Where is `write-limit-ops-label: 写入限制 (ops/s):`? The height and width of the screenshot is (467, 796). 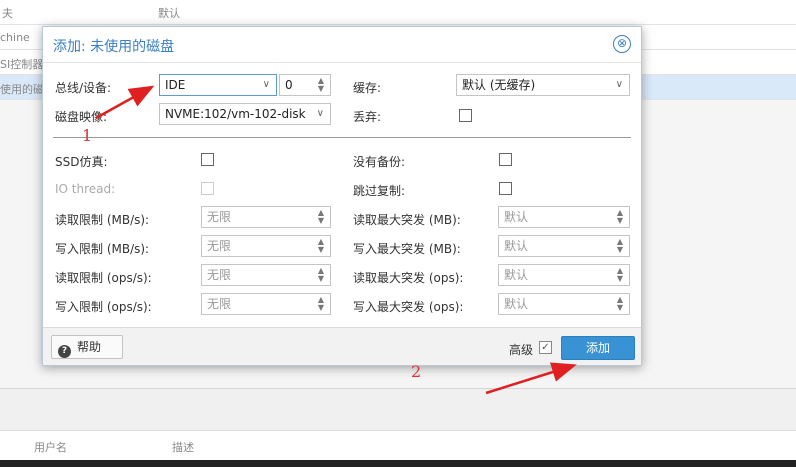
write-limit-ops-label: 写入限制 (ops/s): is located at coordinates (103, 307).